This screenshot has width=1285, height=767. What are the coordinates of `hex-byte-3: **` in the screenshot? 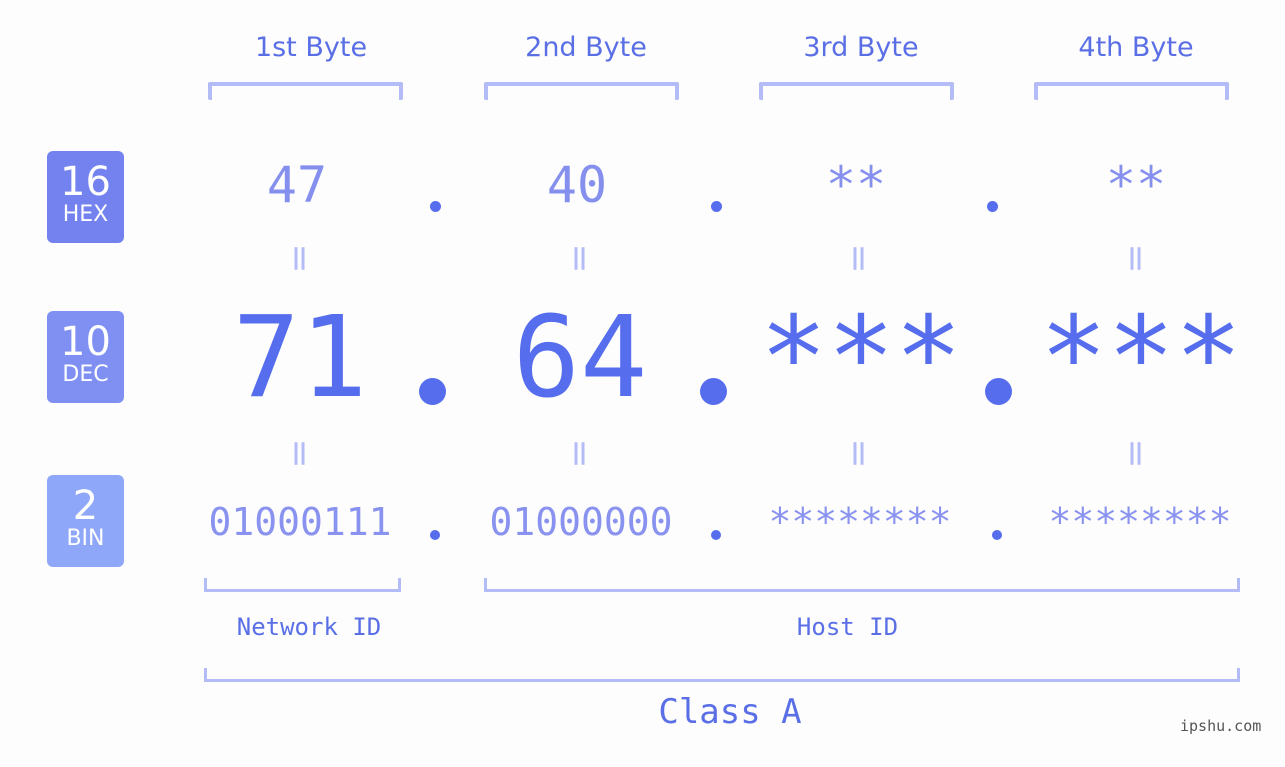 It's located at (856, 185).